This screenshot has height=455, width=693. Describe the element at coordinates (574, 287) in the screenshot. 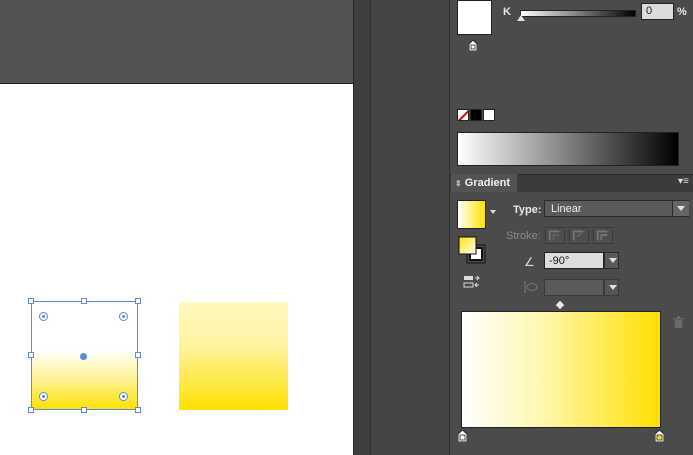

I see `aspect-ratio-input` at that location.